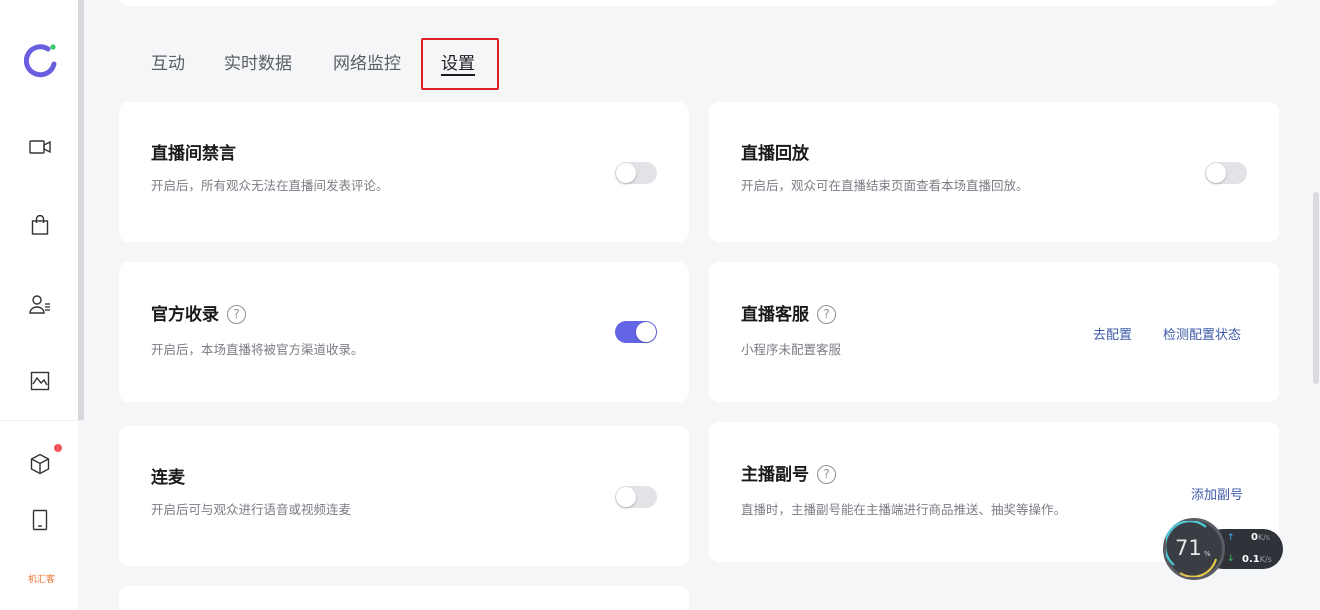  I want to click on network-speed-widget: 71 % ↑ ↓ 0K/s 0.1K/s, so click(1224, 549).